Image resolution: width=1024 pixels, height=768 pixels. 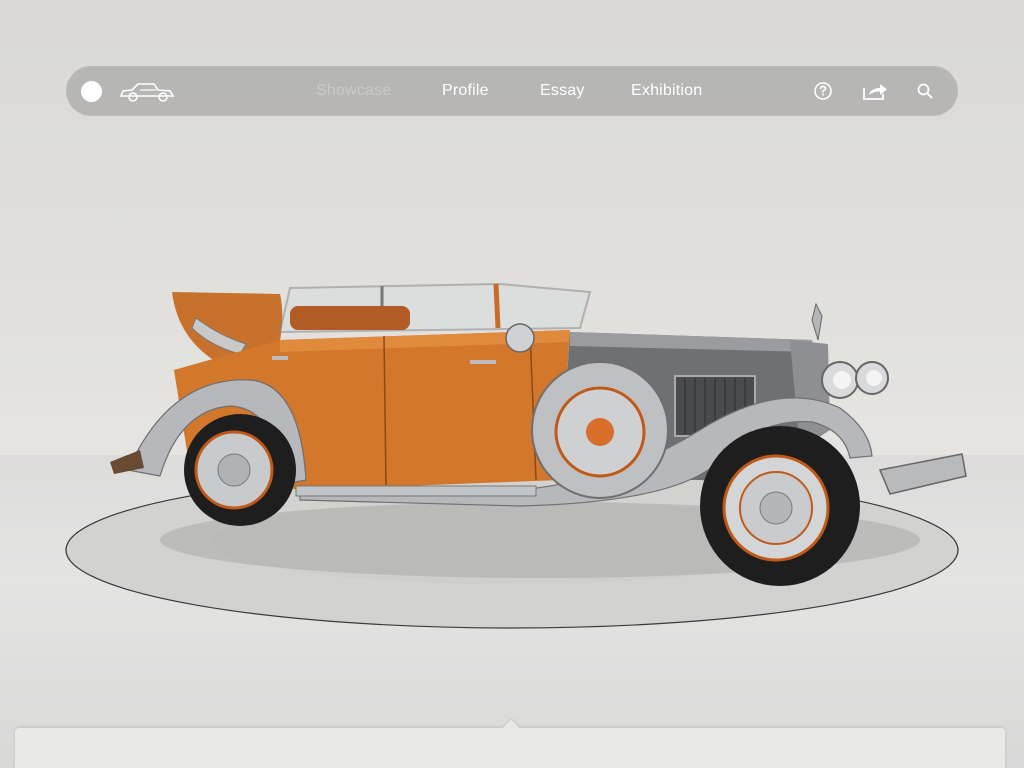 I want to click on bottom-info-panel, so click(x=510, y=743).